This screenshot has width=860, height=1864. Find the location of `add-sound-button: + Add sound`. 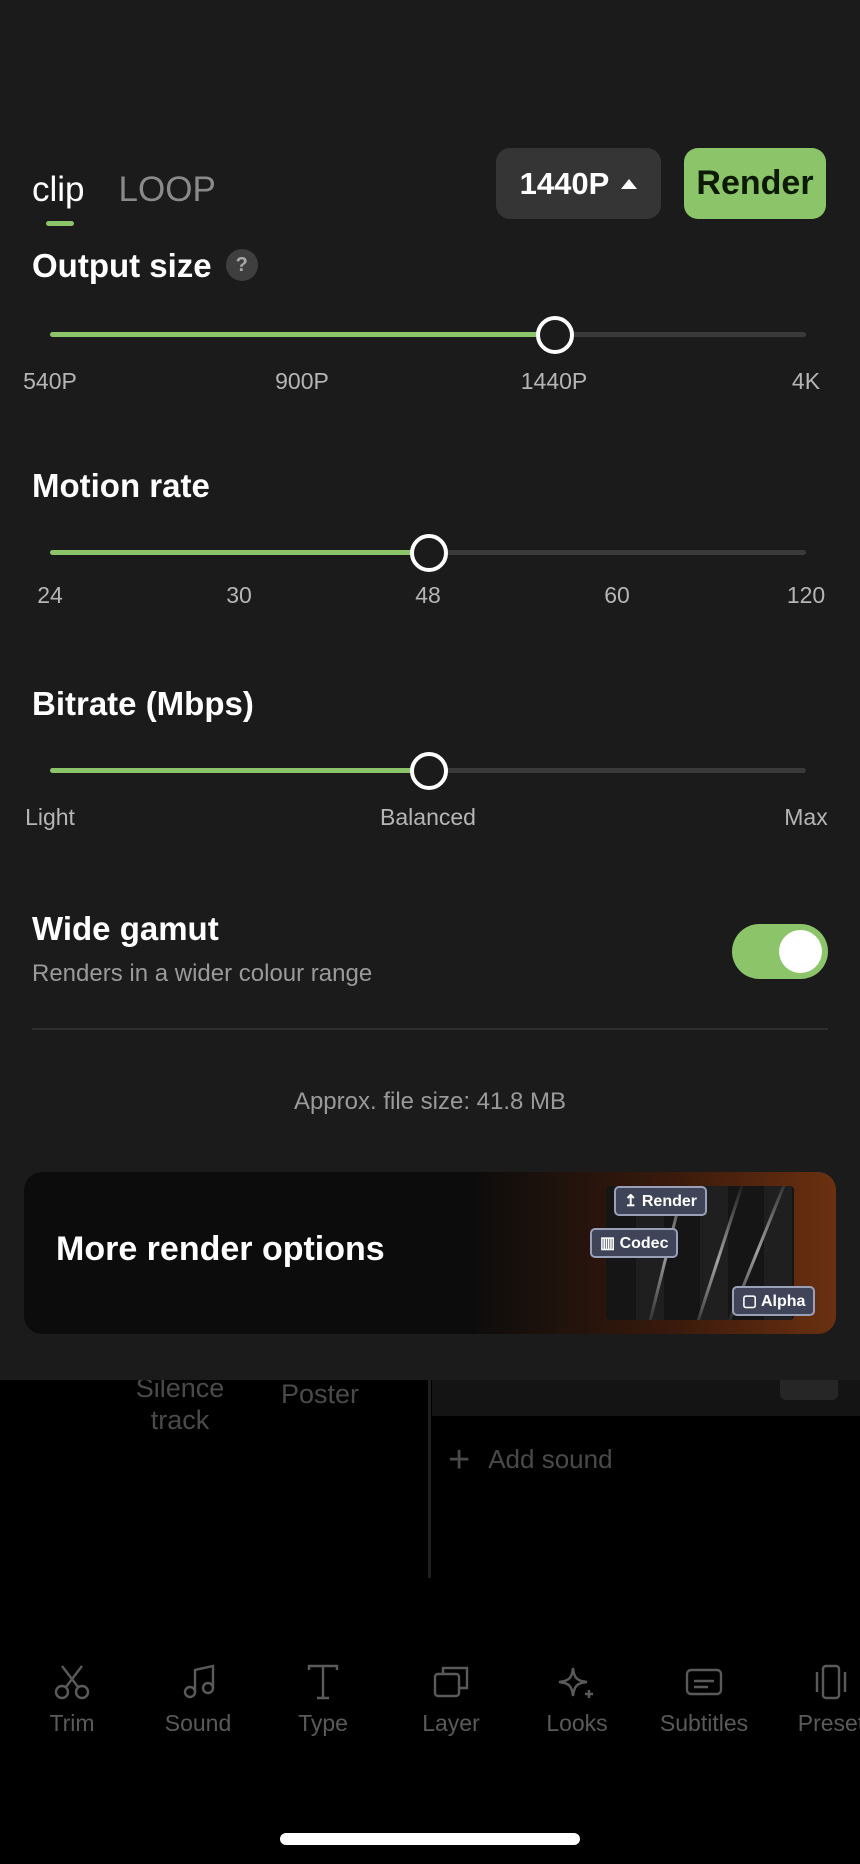

add-sound-button: + Add sound is located at coordinates (530, 1459).